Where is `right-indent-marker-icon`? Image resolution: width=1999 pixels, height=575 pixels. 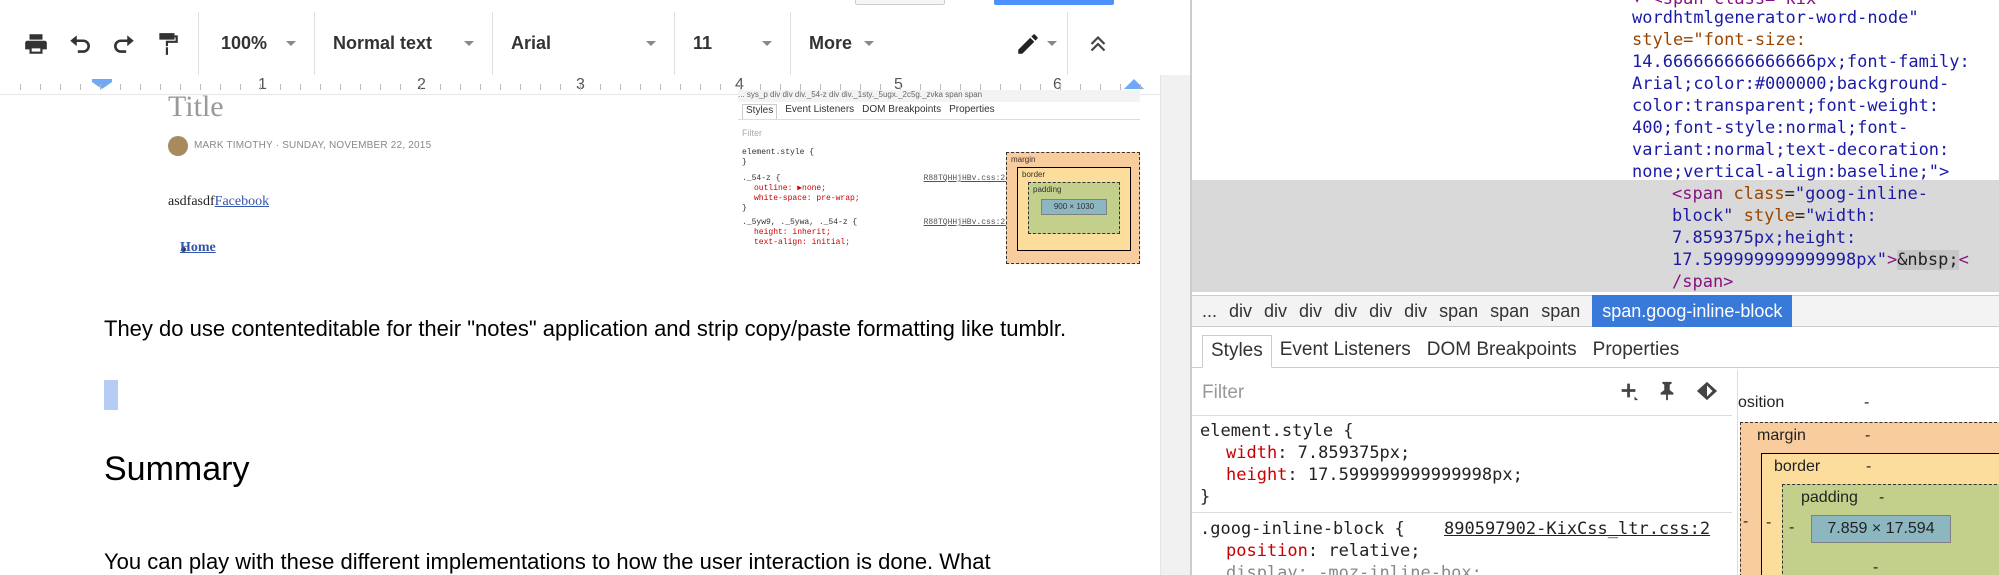 right-indent-marker-icon is located at coordinates (1134, 84).